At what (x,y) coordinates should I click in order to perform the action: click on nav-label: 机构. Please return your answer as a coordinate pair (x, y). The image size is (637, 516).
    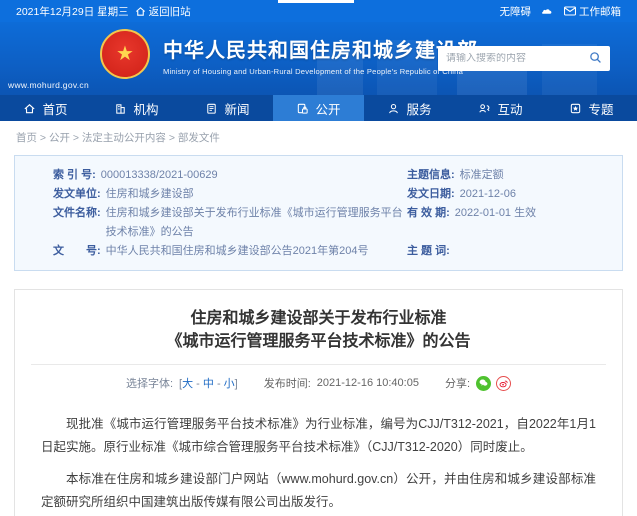
    Looking at the image, I should click on (146, 109).